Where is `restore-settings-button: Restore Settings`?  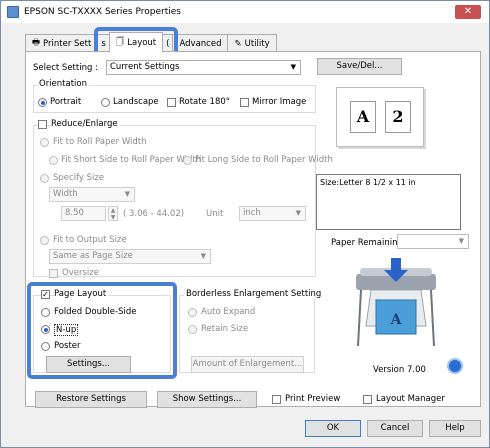
restore-settings-button: Restore Settings is located at coordinates (91, 399).